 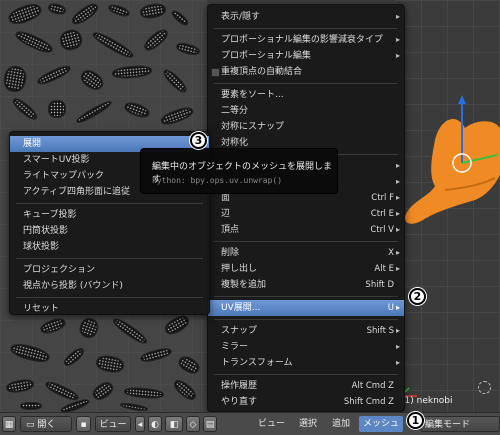 What do you see at coordinates (239, 331) in the screenshot?
I see `mesh-menu-item-label: スナップ` at bounding box center [239, 331].